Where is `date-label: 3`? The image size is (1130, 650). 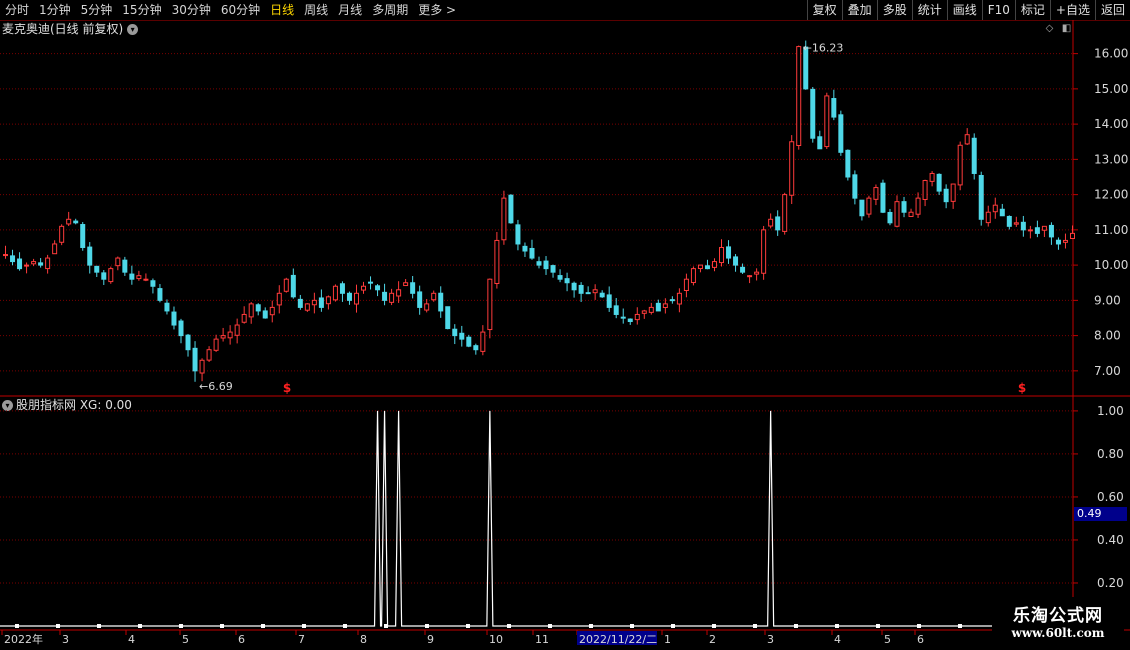
date-label: 3 is located at coordinates (65, 639).